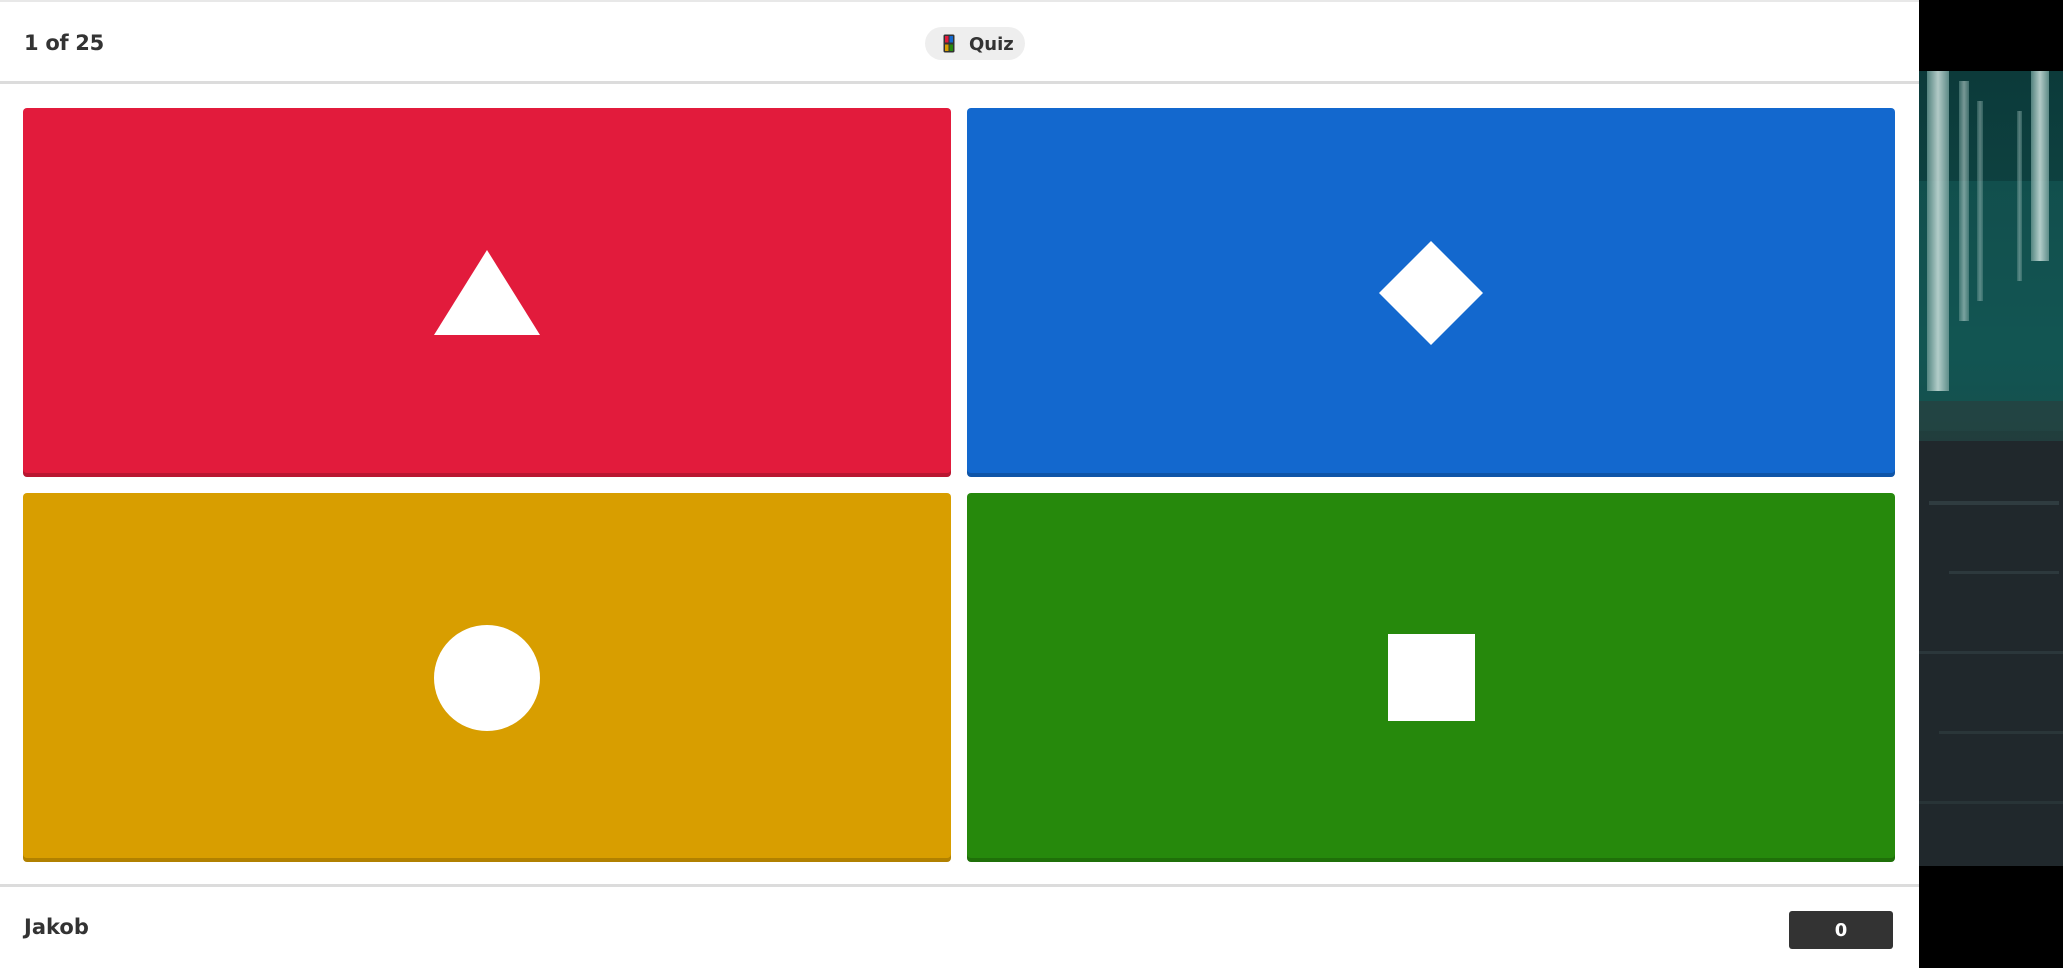 This screenshot has height=968, width=2063. Describe the element at coordinates (959, 926) in the screenshot. I see `bottom-bar: Jakob 0` at that location.